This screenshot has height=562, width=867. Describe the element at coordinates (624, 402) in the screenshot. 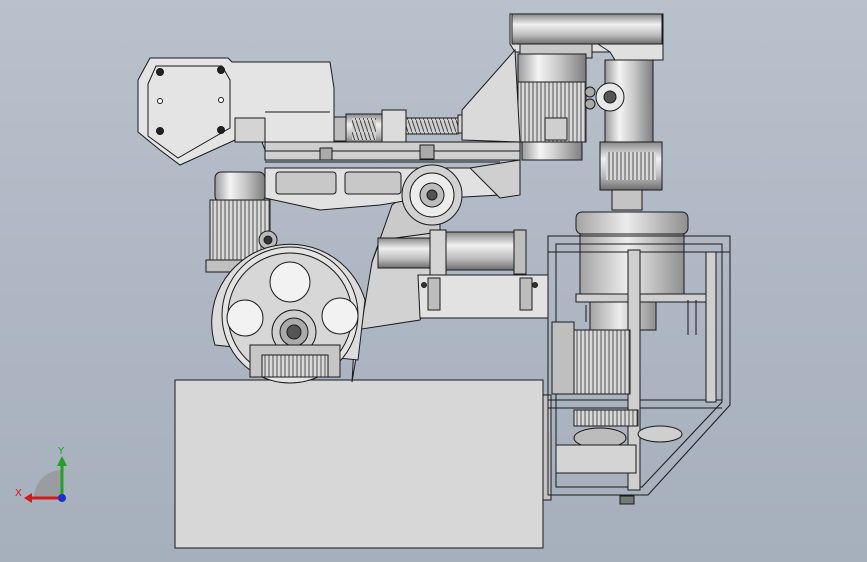

I see `frame-internals` at that location.